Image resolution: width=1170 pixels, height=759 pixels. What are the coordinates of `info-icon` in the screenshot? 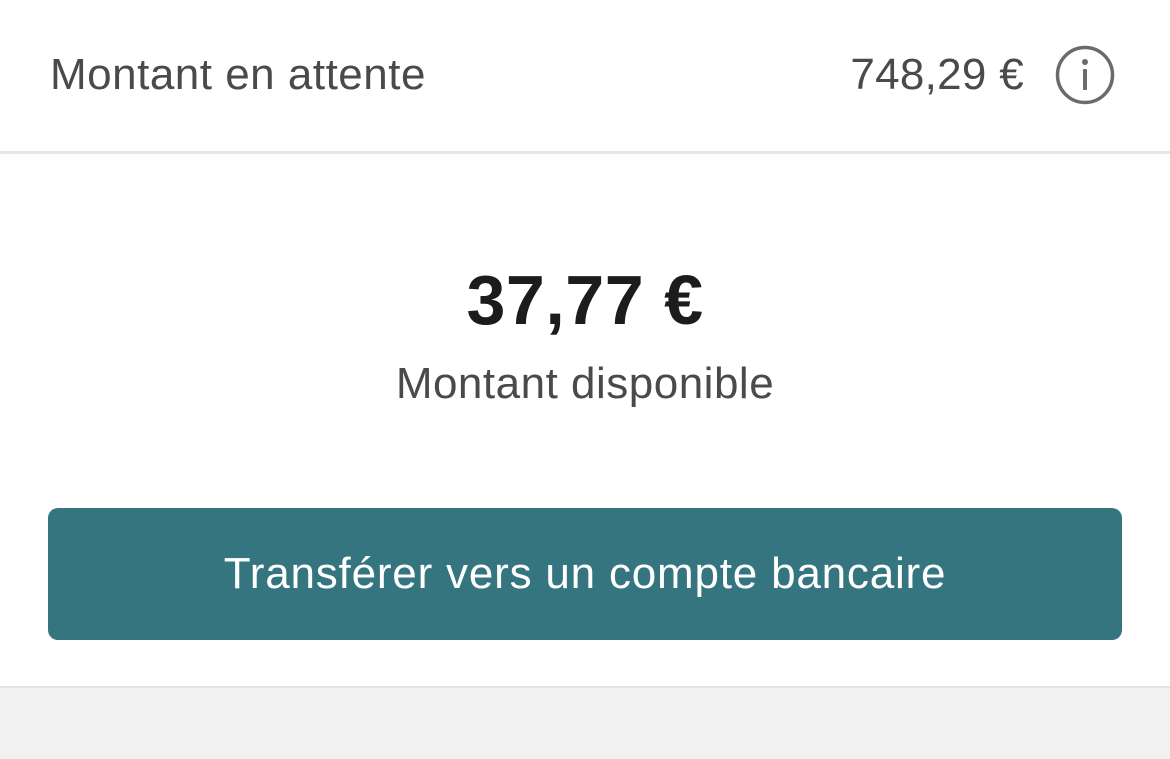 It's located at (1085, 75).